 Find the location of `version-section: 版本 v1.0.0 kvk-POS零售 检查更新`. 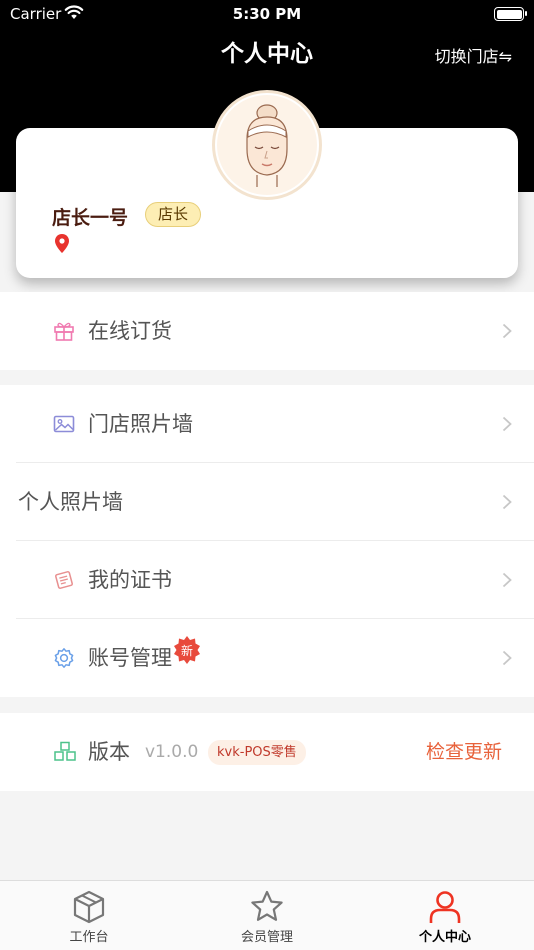

version-section: 版本 v1.0.0 kvk-POS零售 检查更新 is located at coordinates (267, 752).